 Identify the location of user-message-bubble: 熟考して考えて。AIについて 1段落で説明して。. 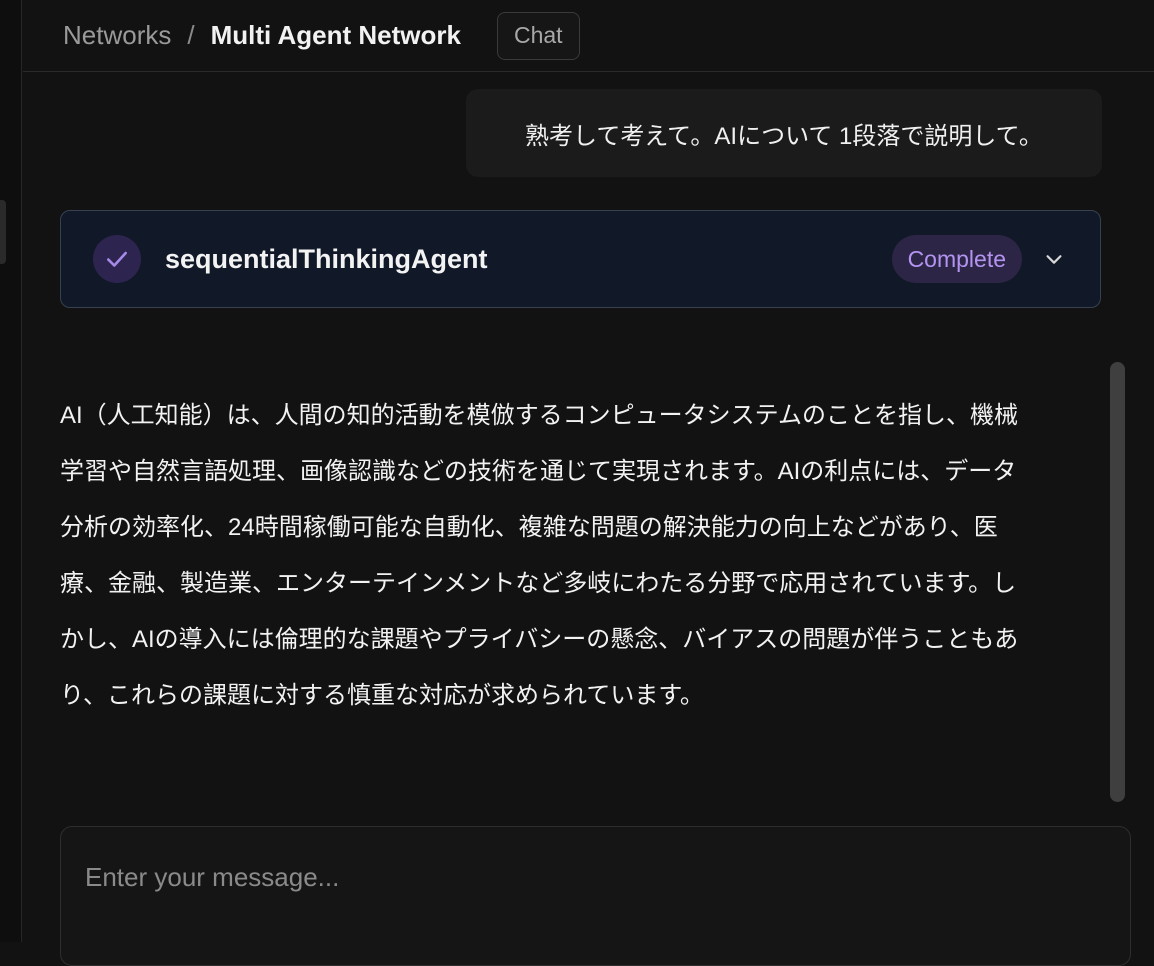
(784, 133).